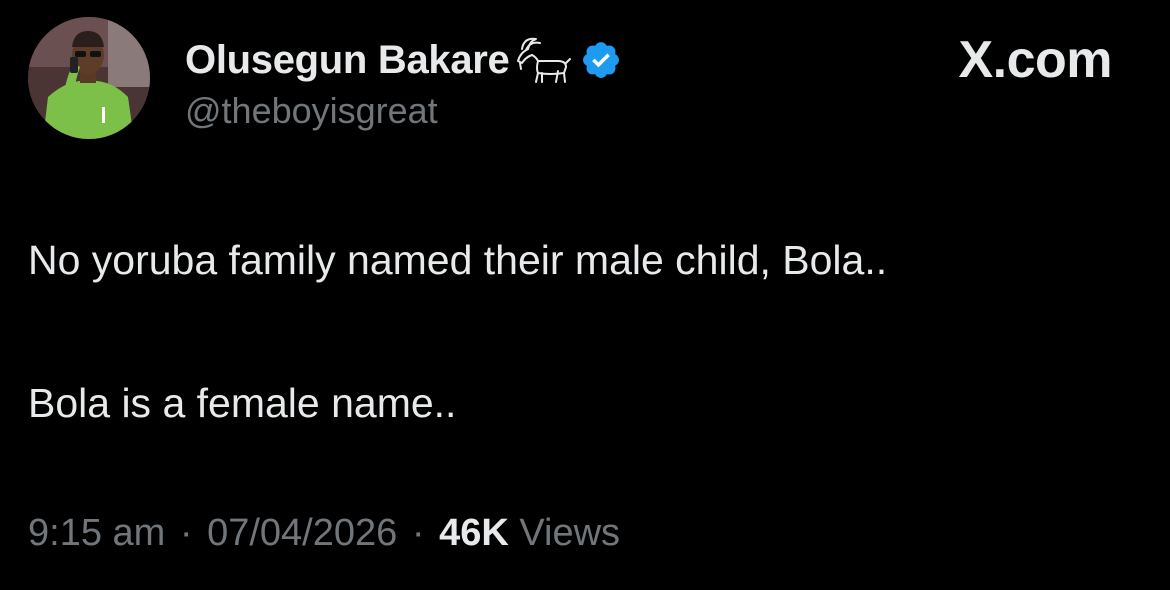  I want to click on brand-watermark: X.com, so click(1035, 60).